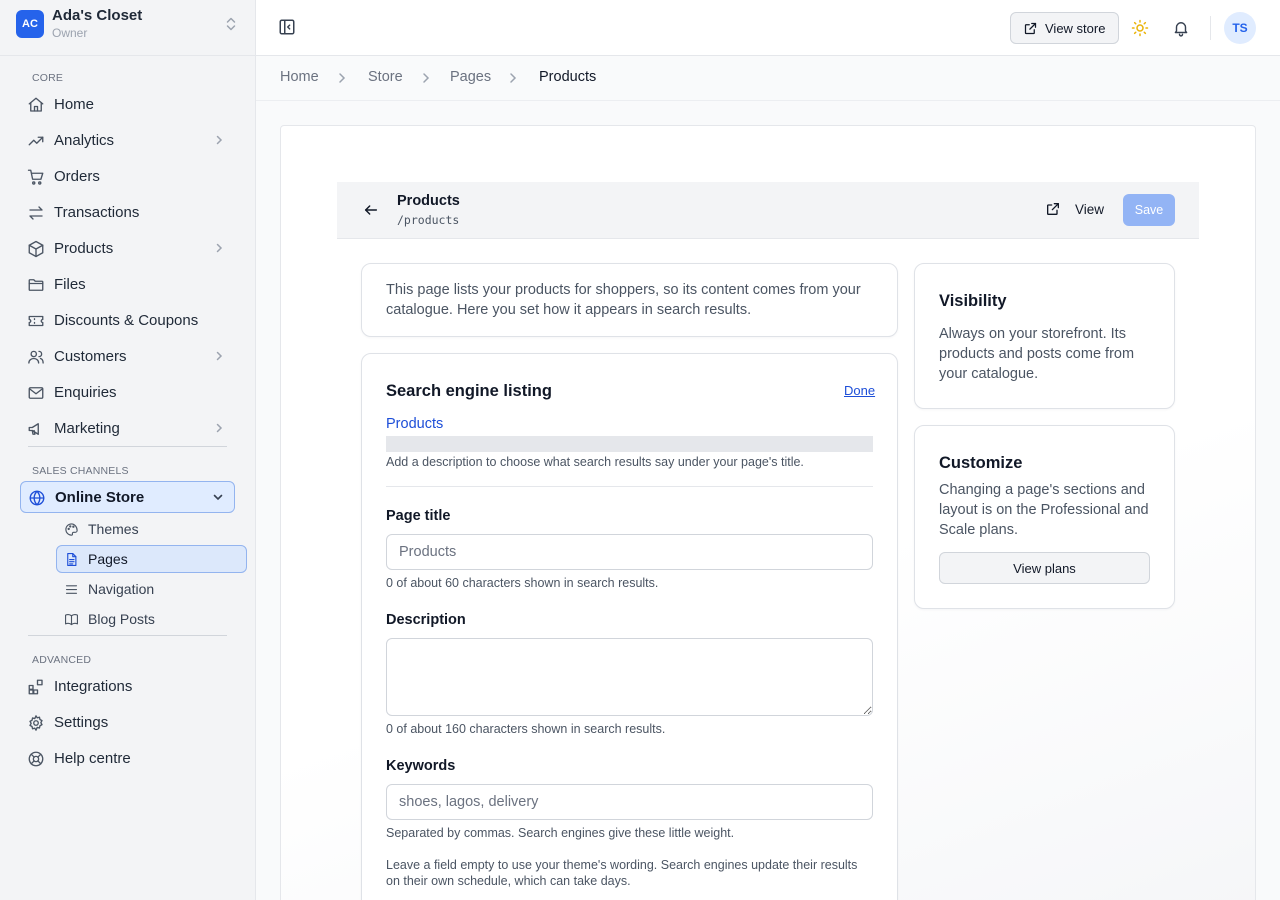 Image resolution: width=1280 pixels, height=900 pixels. What do you see at coordinates (768, 210) in the screenshot?
I see `page-header: Products /products View Save` at bounding box center [768, 210].